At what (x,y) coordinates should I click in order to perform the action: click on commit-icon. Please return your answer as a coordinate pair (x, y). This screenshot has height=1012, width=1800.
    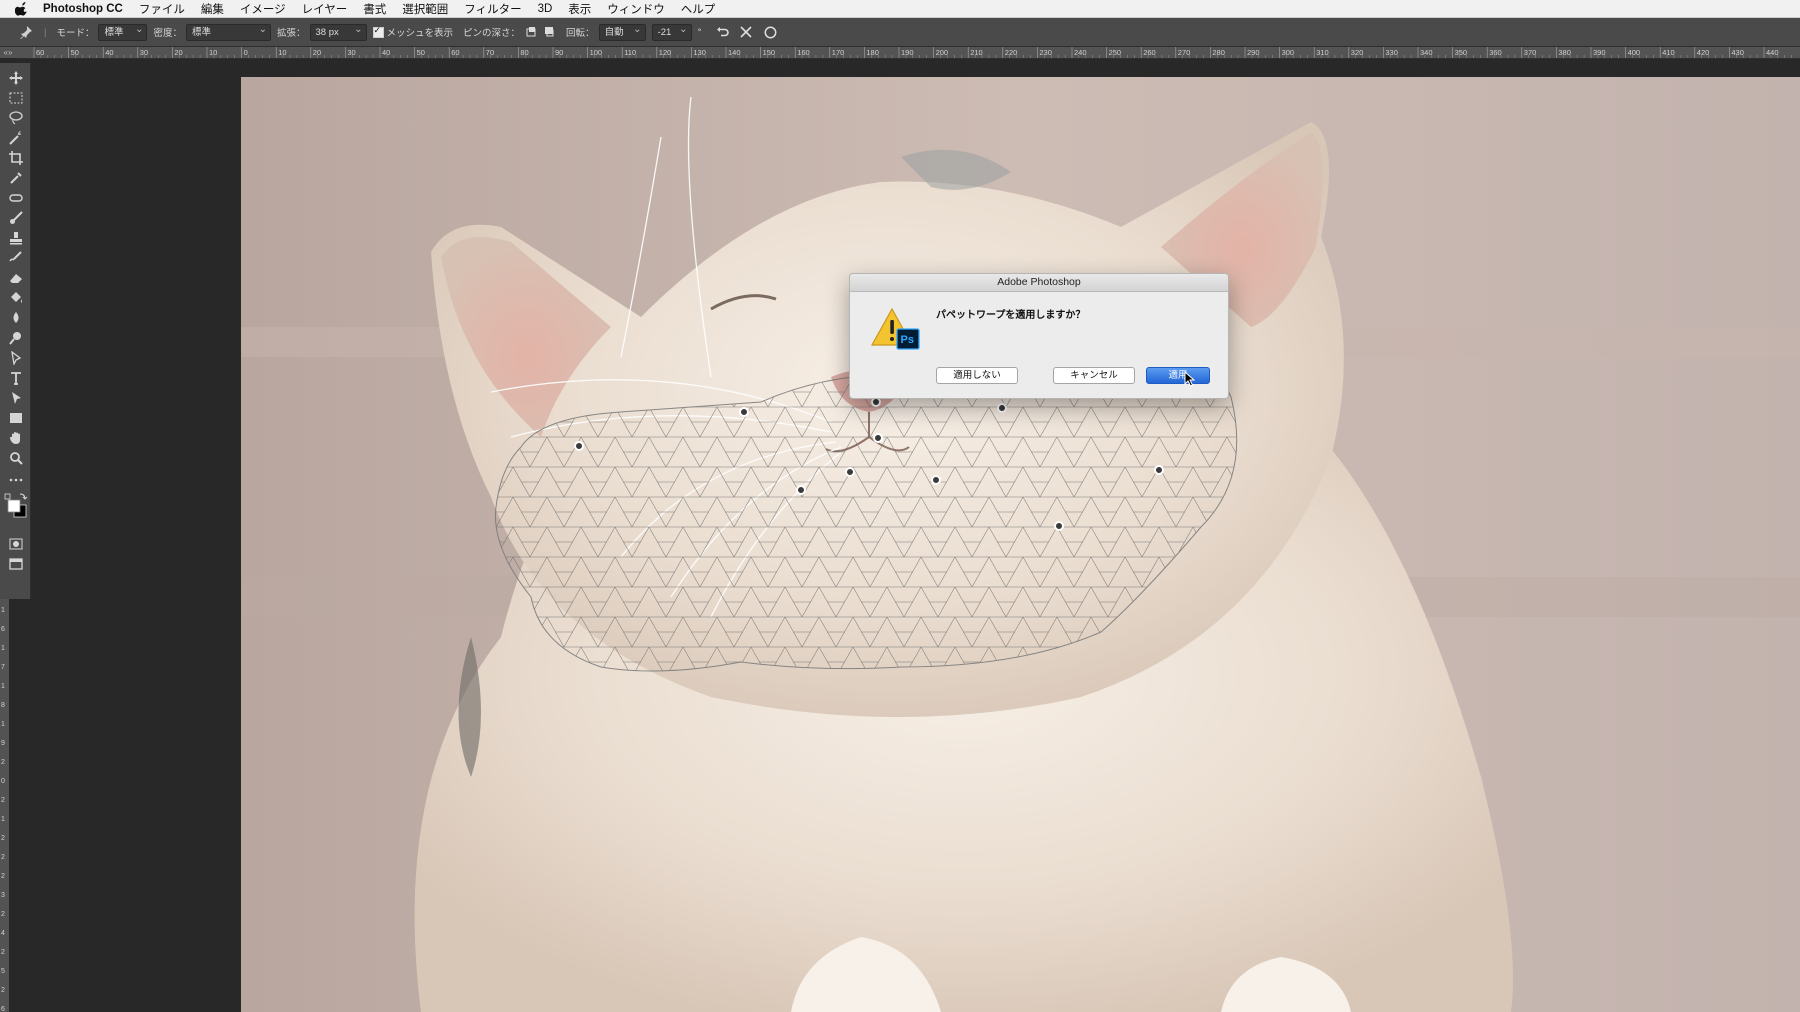
    Looking at the image, I should click on (770, 32).